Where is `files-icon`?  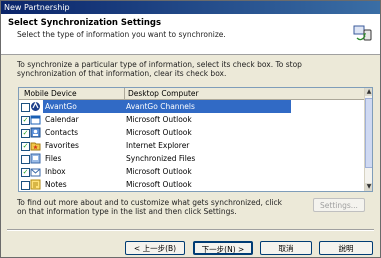
files-icon is located at coordinates (35, 158).